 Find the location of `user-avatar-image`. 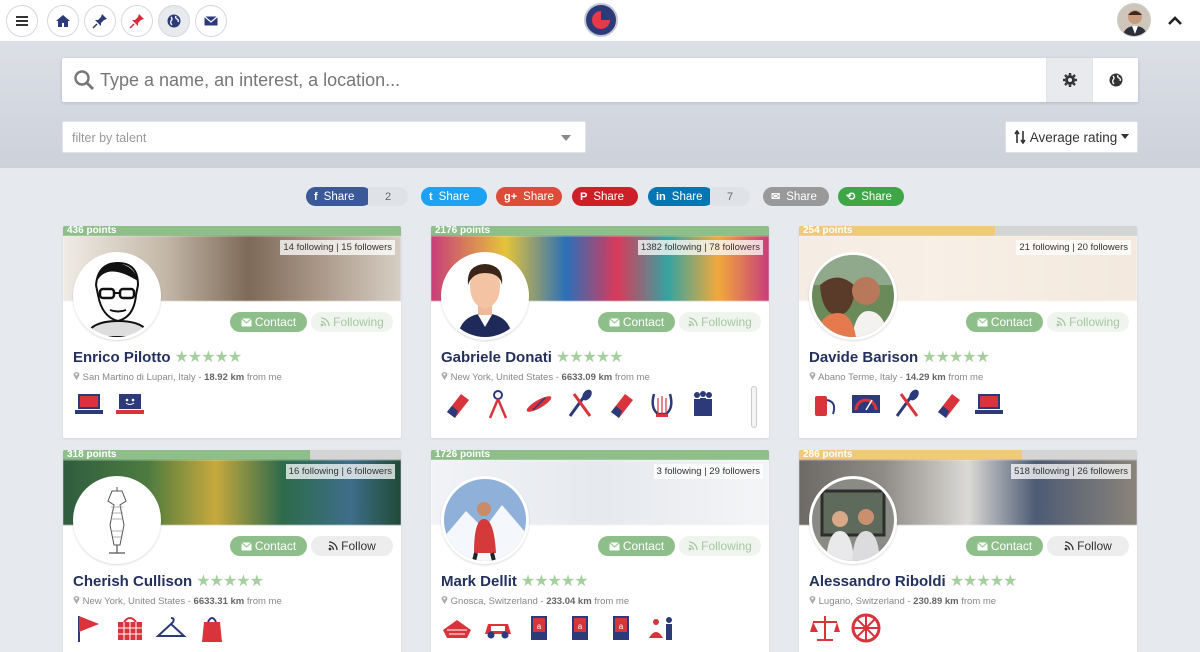

user-avatar-image is located at coordinates (1134, 20).